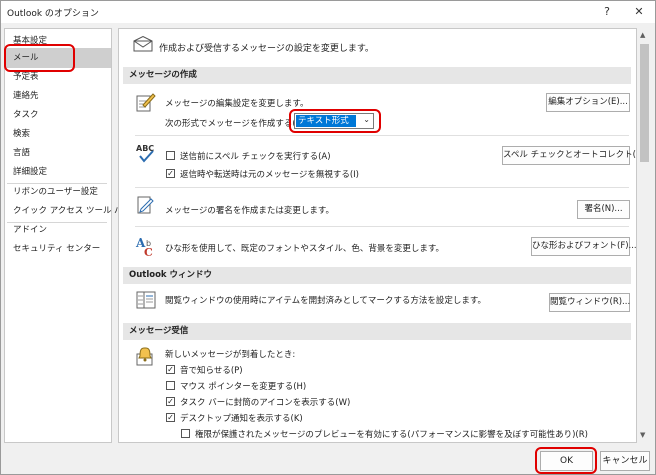 This screenshot has width=656, height=475. Describe the element at coordinates (170, 385) in the screenshot. I see `change-pointer-checkbox` at that location.